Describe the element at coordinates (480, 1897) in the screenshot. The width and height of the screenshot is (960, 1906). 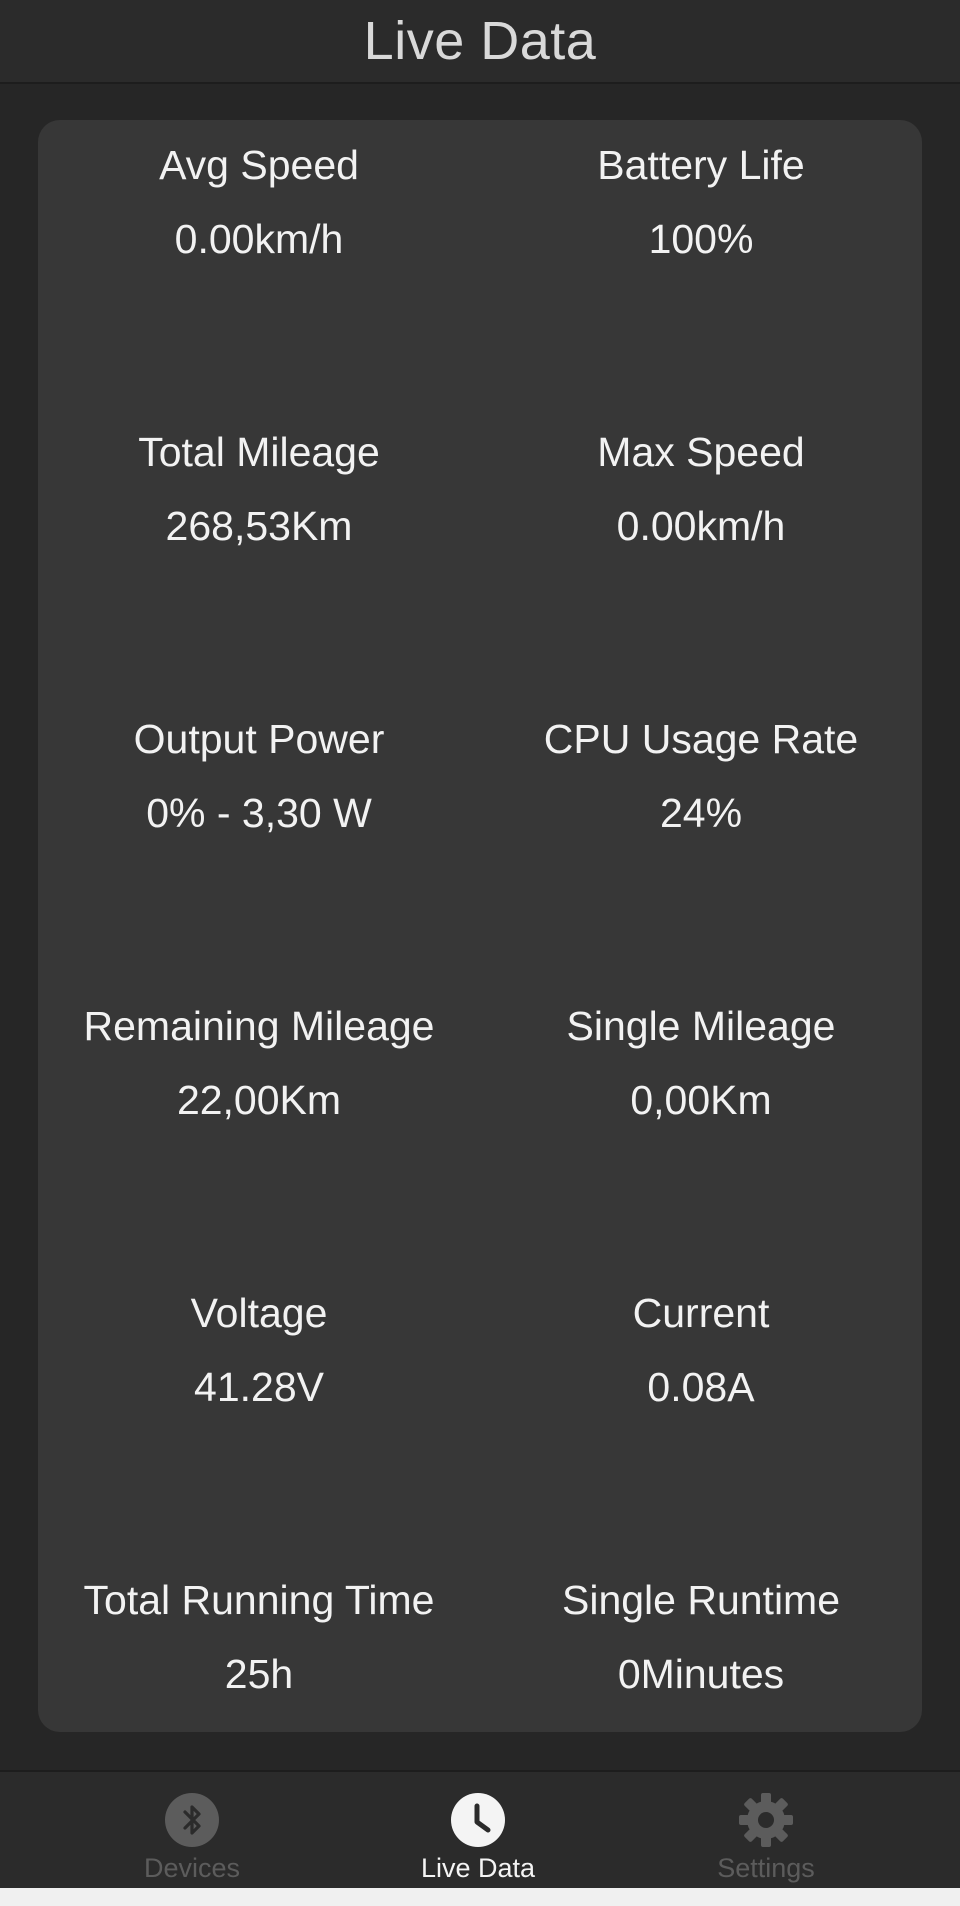
I see `system-bar-edge` at that location.